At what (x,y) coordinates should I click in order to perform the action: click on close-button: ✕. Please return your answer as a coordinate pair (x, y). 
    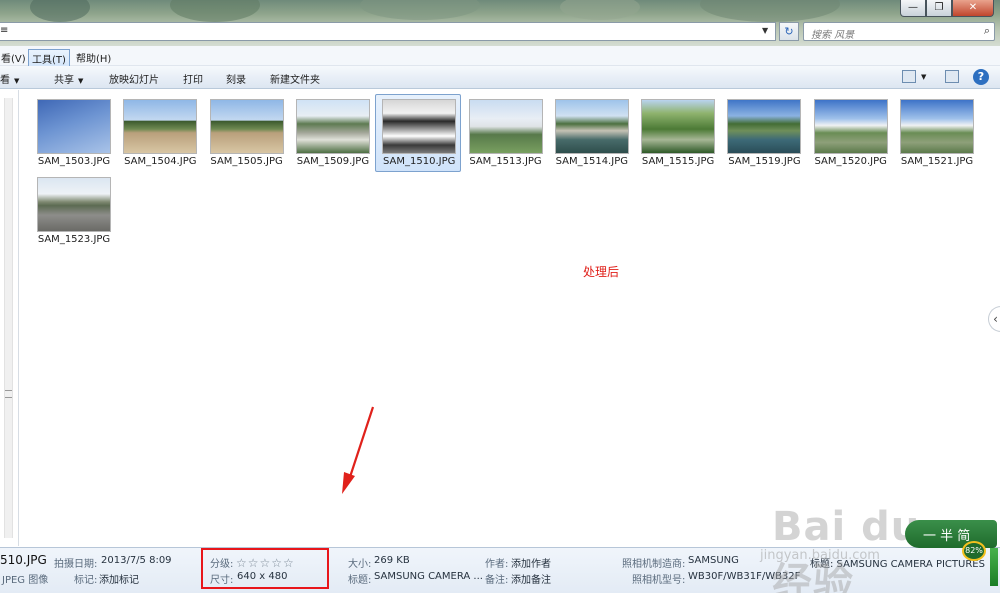
    Looking at the image, I should click on (973, 8).